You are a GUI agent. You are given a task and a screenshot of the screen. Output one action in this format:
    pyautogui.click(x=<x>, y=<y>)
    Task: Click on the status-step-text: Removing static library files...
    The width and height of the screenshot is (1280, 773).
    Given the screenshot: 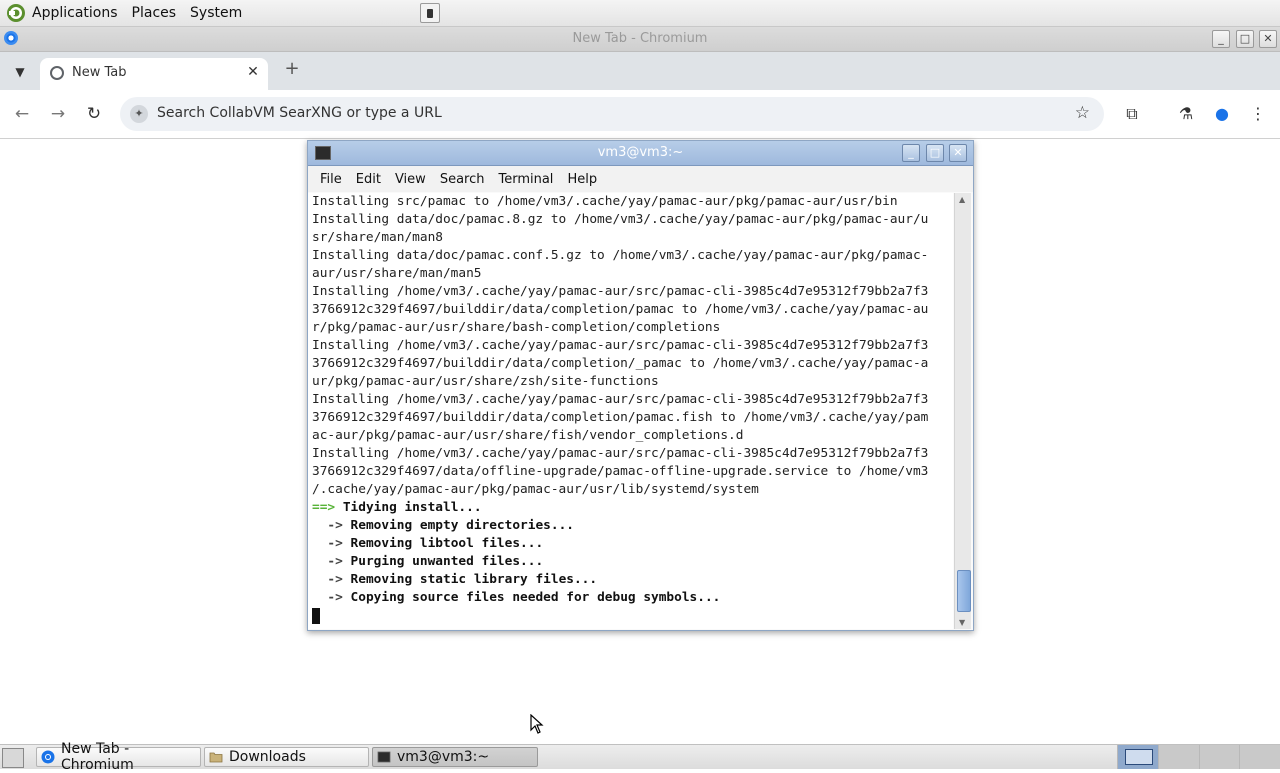 What is the action you would take?
    pyautogui.click(x=474, y=579)
    